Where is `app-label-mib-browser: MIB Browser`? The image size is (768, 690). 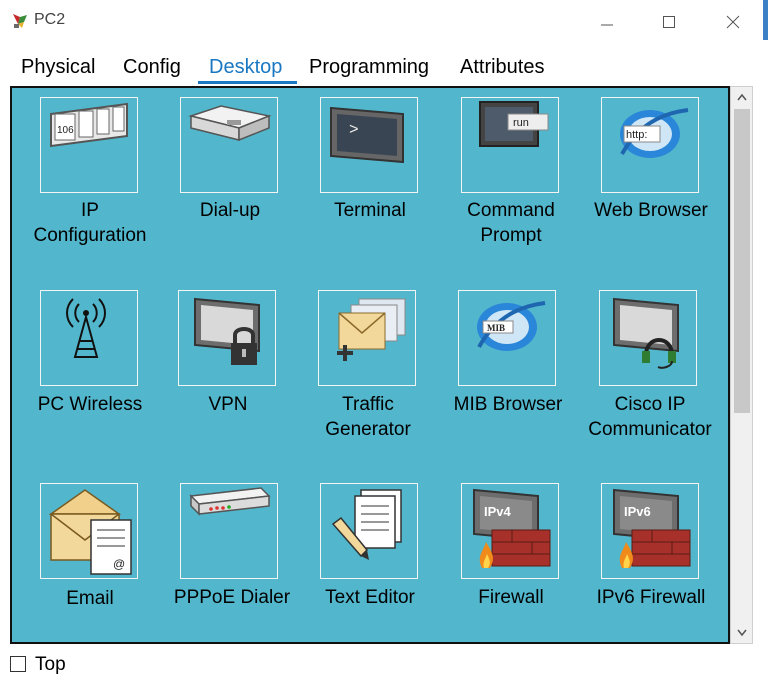 app-label-mib-browser: MIB Browser is located at coordinates (508, 404).